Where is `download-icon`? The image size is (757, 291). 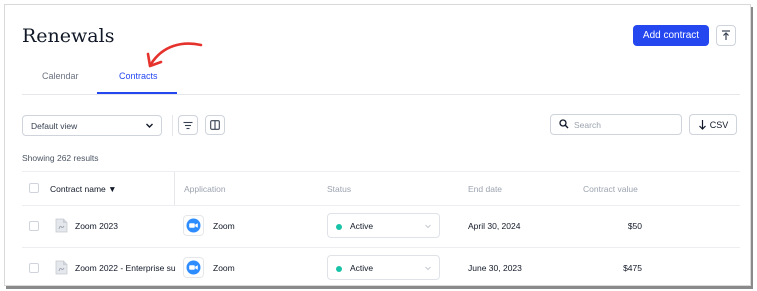
download-icon is located at coordinates (702, 125).